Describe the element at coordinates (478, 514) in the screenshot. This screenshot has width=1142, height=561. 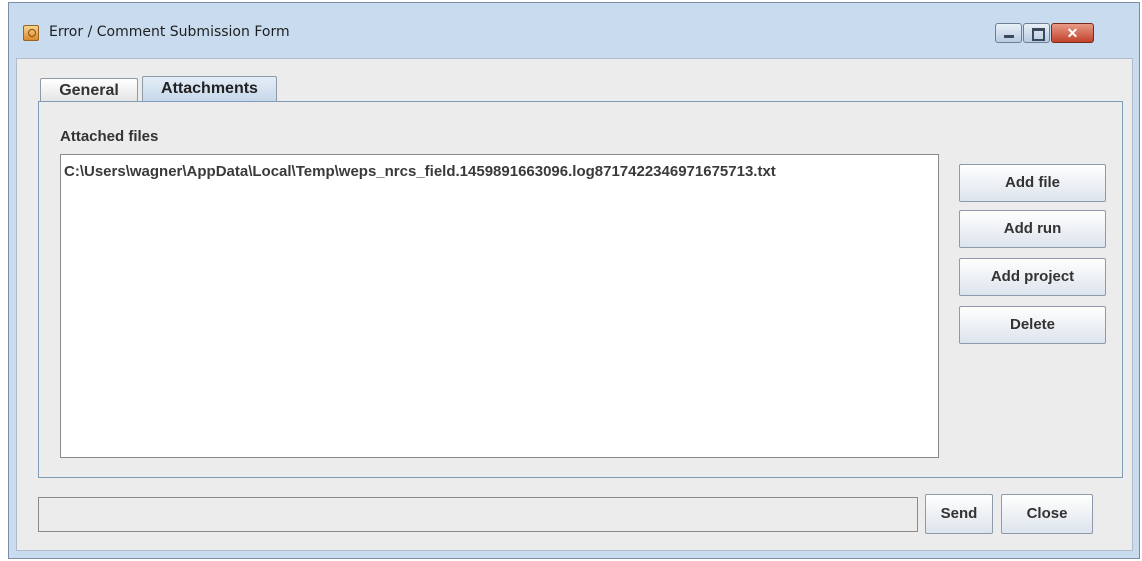
I see `status-message-field` at that location.